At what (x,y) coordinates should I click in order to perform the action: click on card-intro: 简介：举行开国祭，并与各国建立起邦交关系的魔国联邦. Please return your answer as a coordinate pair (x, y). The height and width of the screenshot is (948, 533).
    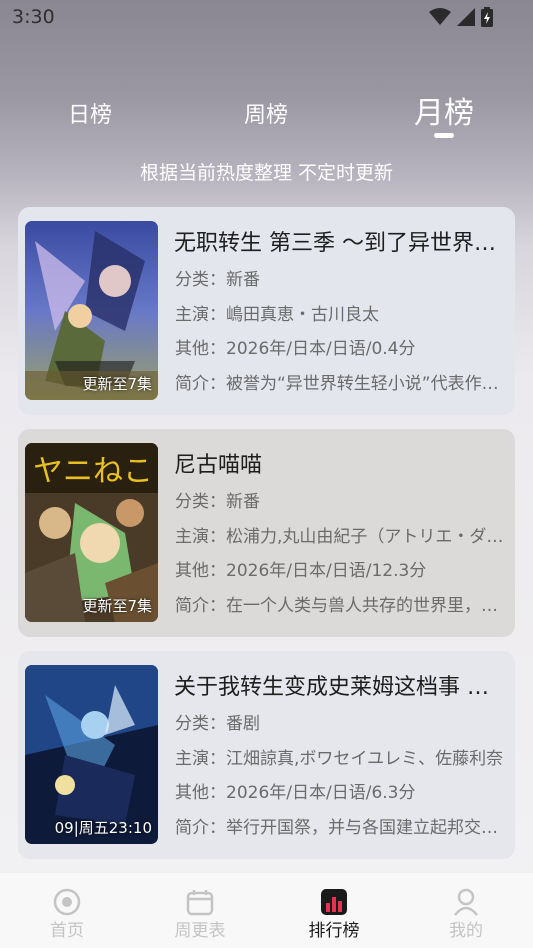
    Looking at the image, I should click on (340, 828).